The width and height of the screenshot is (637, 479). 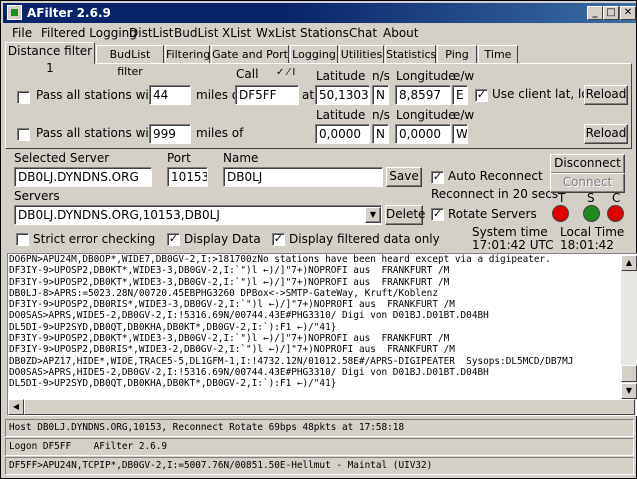 I want to click on reload-button-2: Reload, so click(x=606, y=134).